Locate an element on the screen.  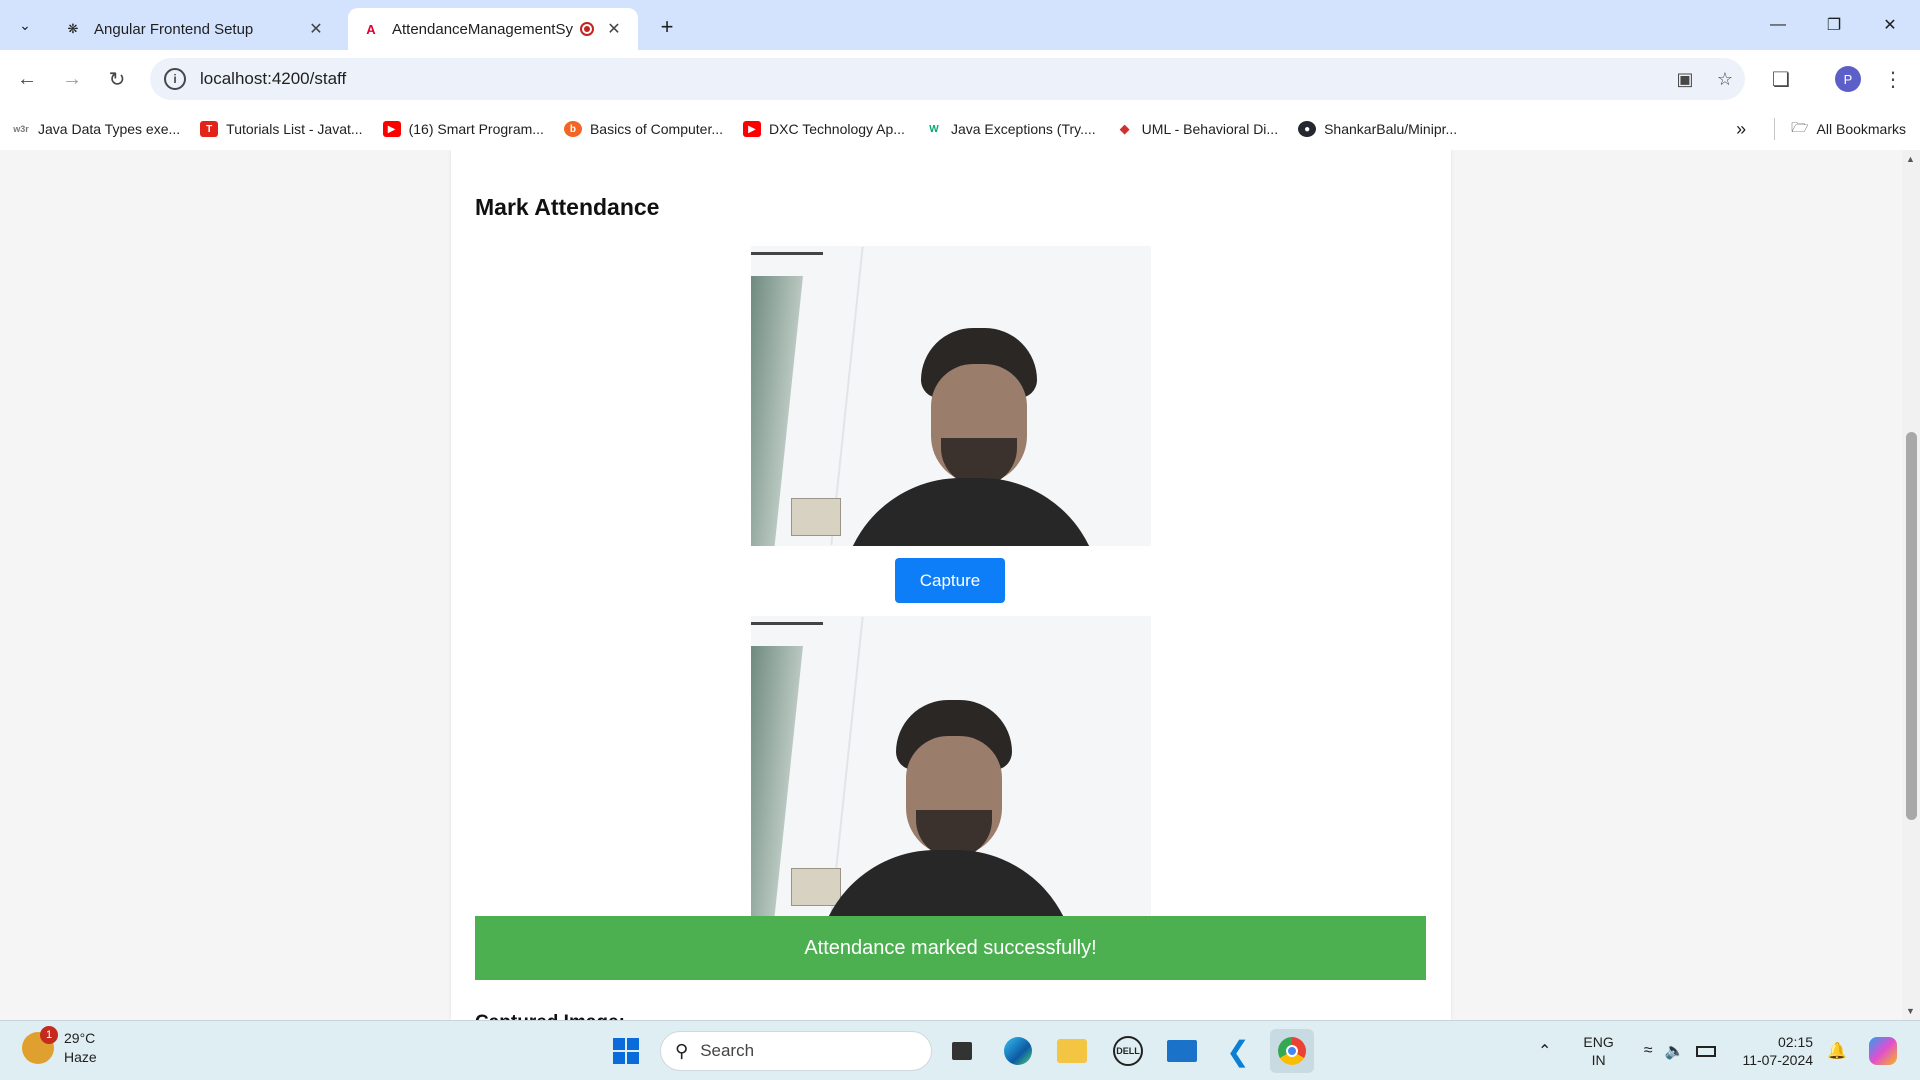
chevron-up-icon: ⌃ is located at coordinates (1544, 1051).